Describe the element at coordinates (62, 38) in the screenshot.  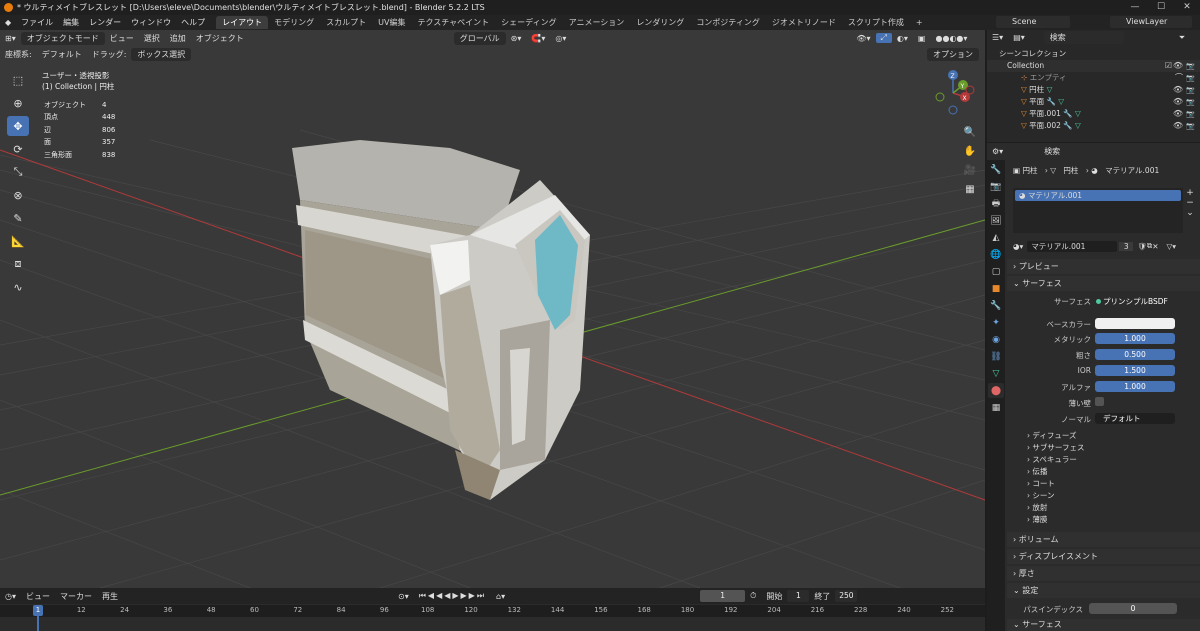
I see `mode-selector: オブジェクトモード` at that location.